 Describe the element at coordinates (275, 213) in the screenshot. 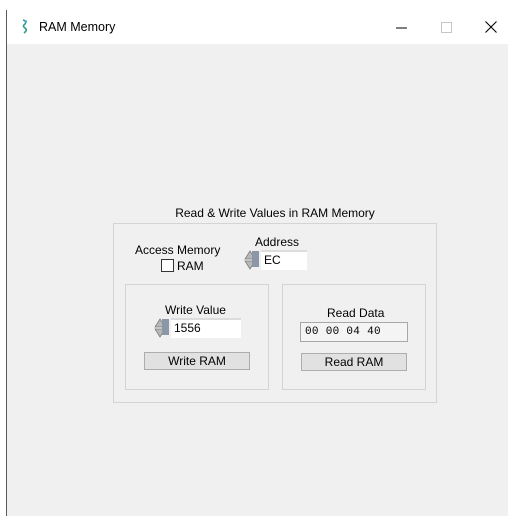

I see `group-title: Read & Write Values in RAM Memory` at that location.